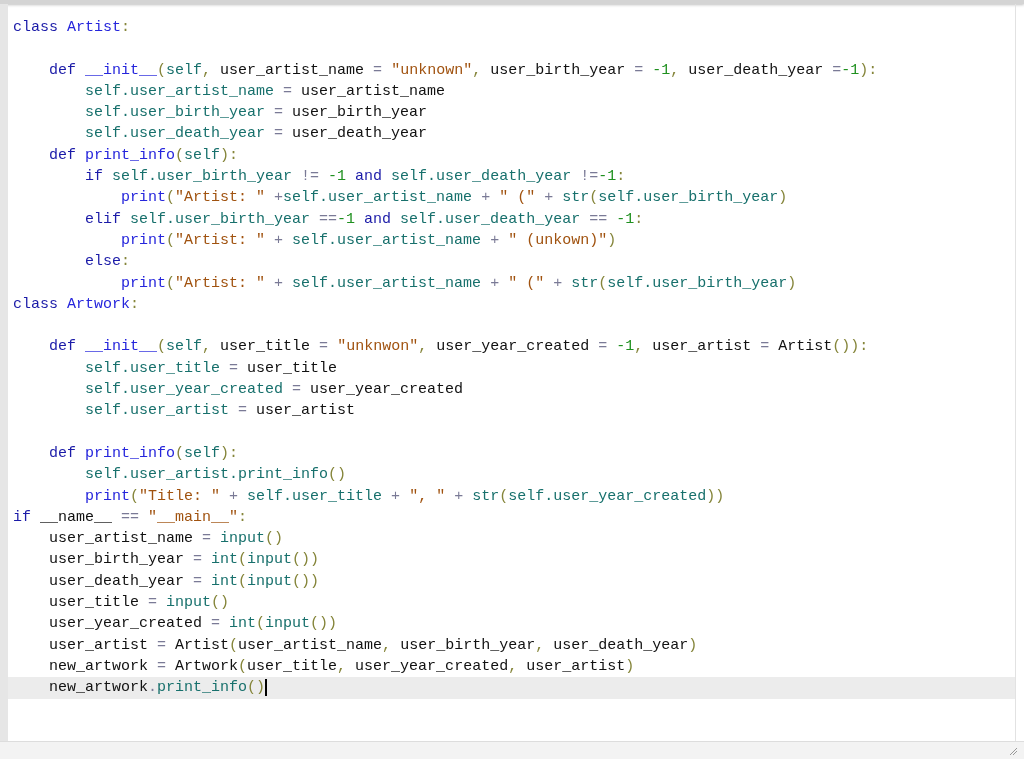  Describe the element at coordinates (458, 283) in the screenshot. I see `code-line: print("Artist: " + self.user_artist_name + " (" + str(self.user_birth_year)` at that location.